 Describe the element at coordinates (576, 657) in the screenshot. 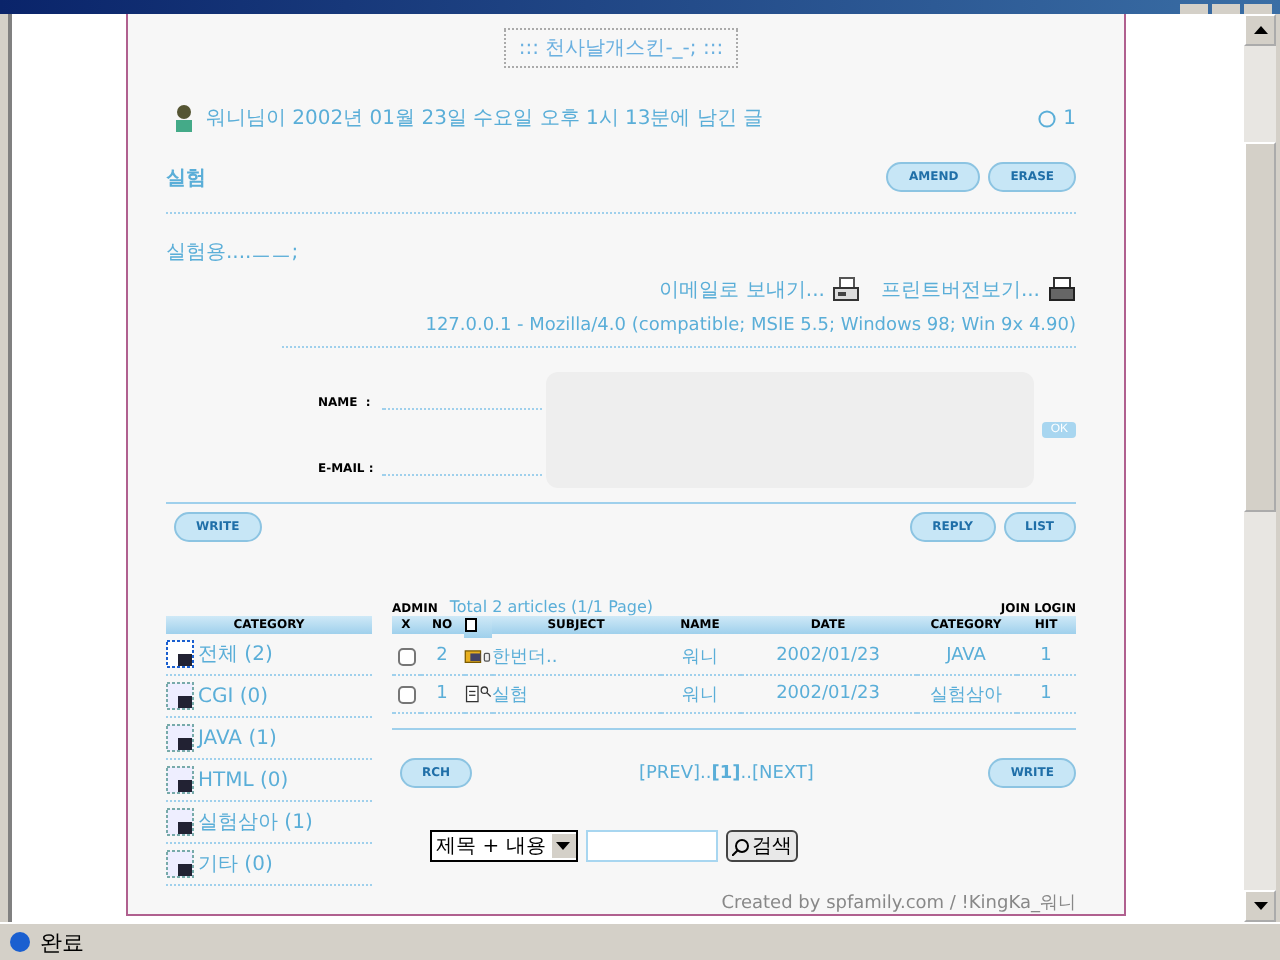

I see `subject-link: 한번더..` at that location.